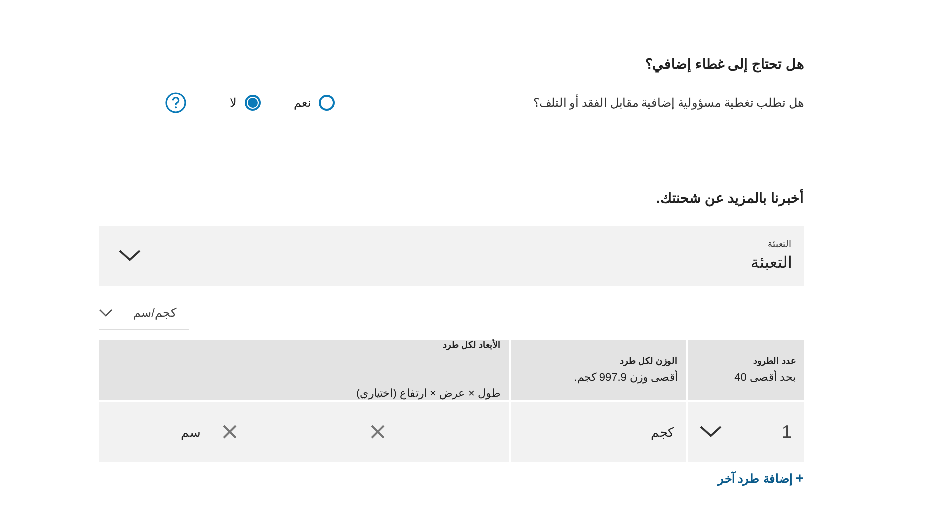 The image size is (925, 506). Describe the element at coordinates (724, 64) in the screenshot. I see `section-title: هل تحتاج إلى غطاء إضافي؟` at that location.